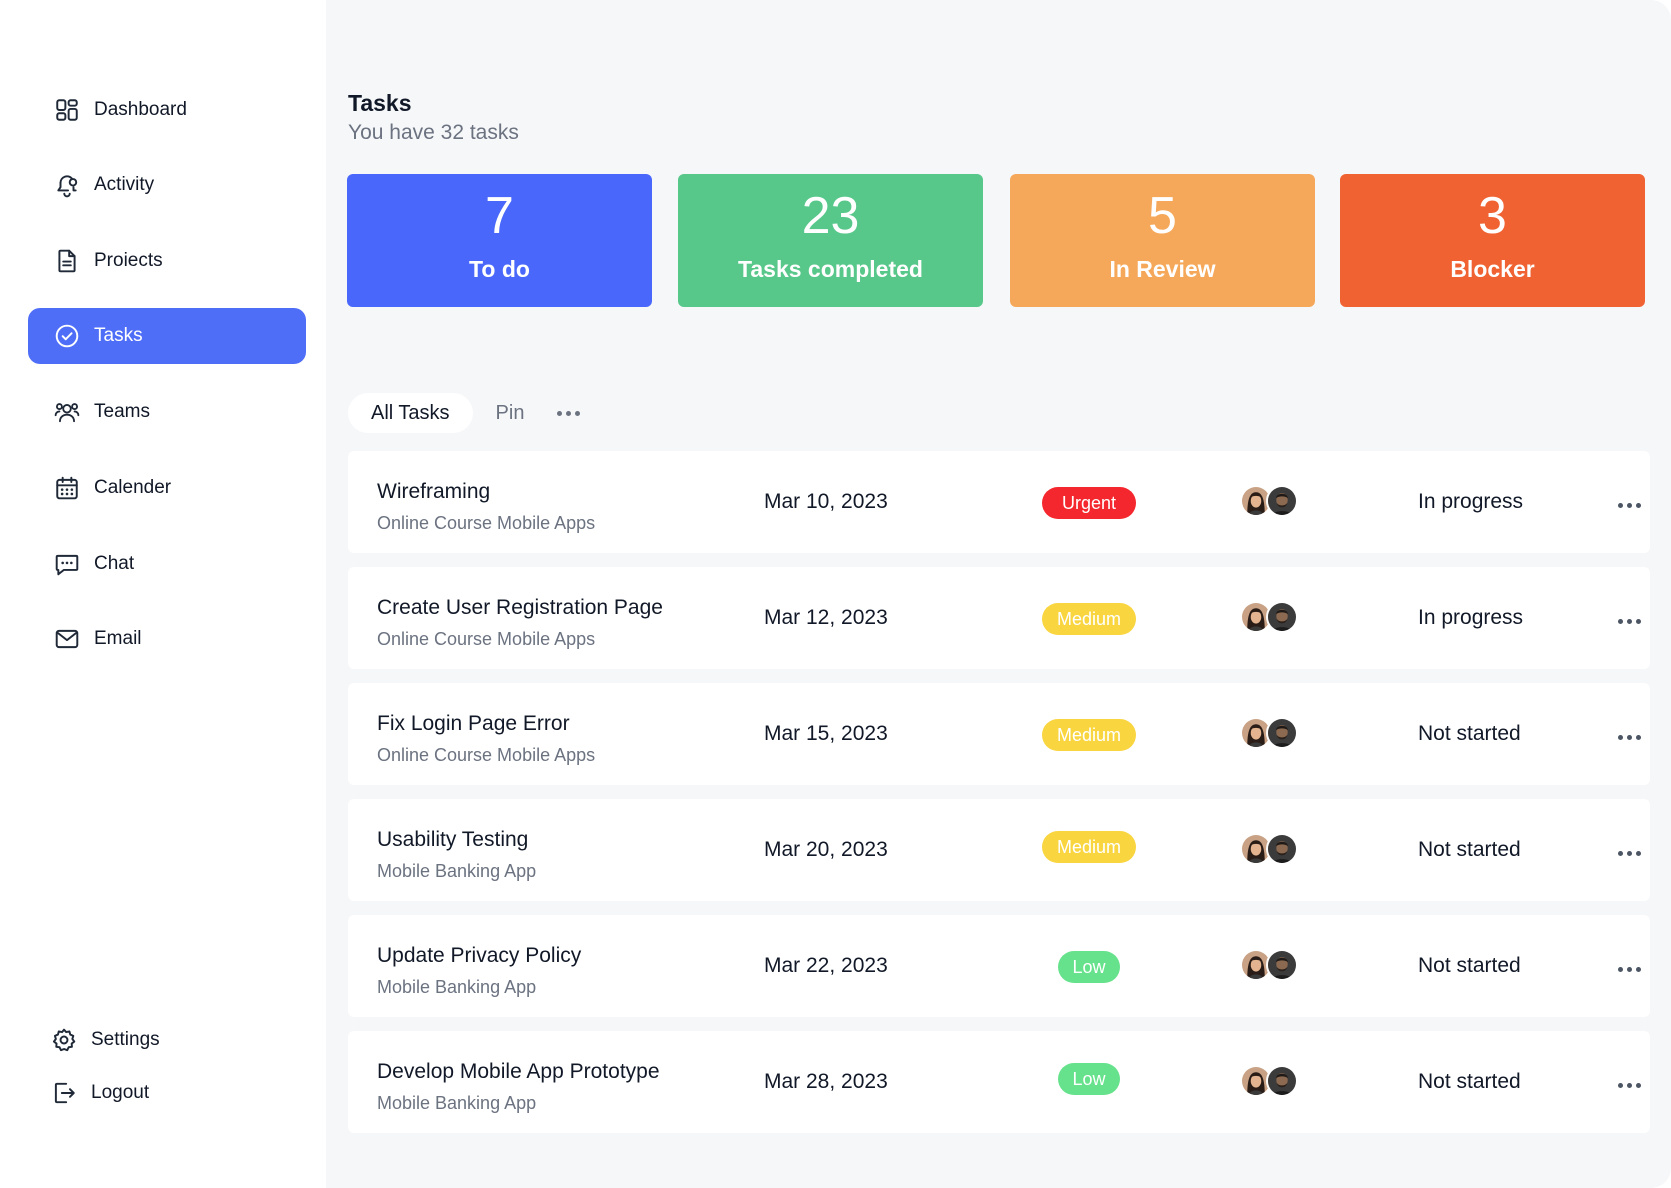 This screenshot has width=1671, height=1188. Describe the element at coordinates (1492, 269) in the screenshot. I see `stat-label: Blocker` at that location.